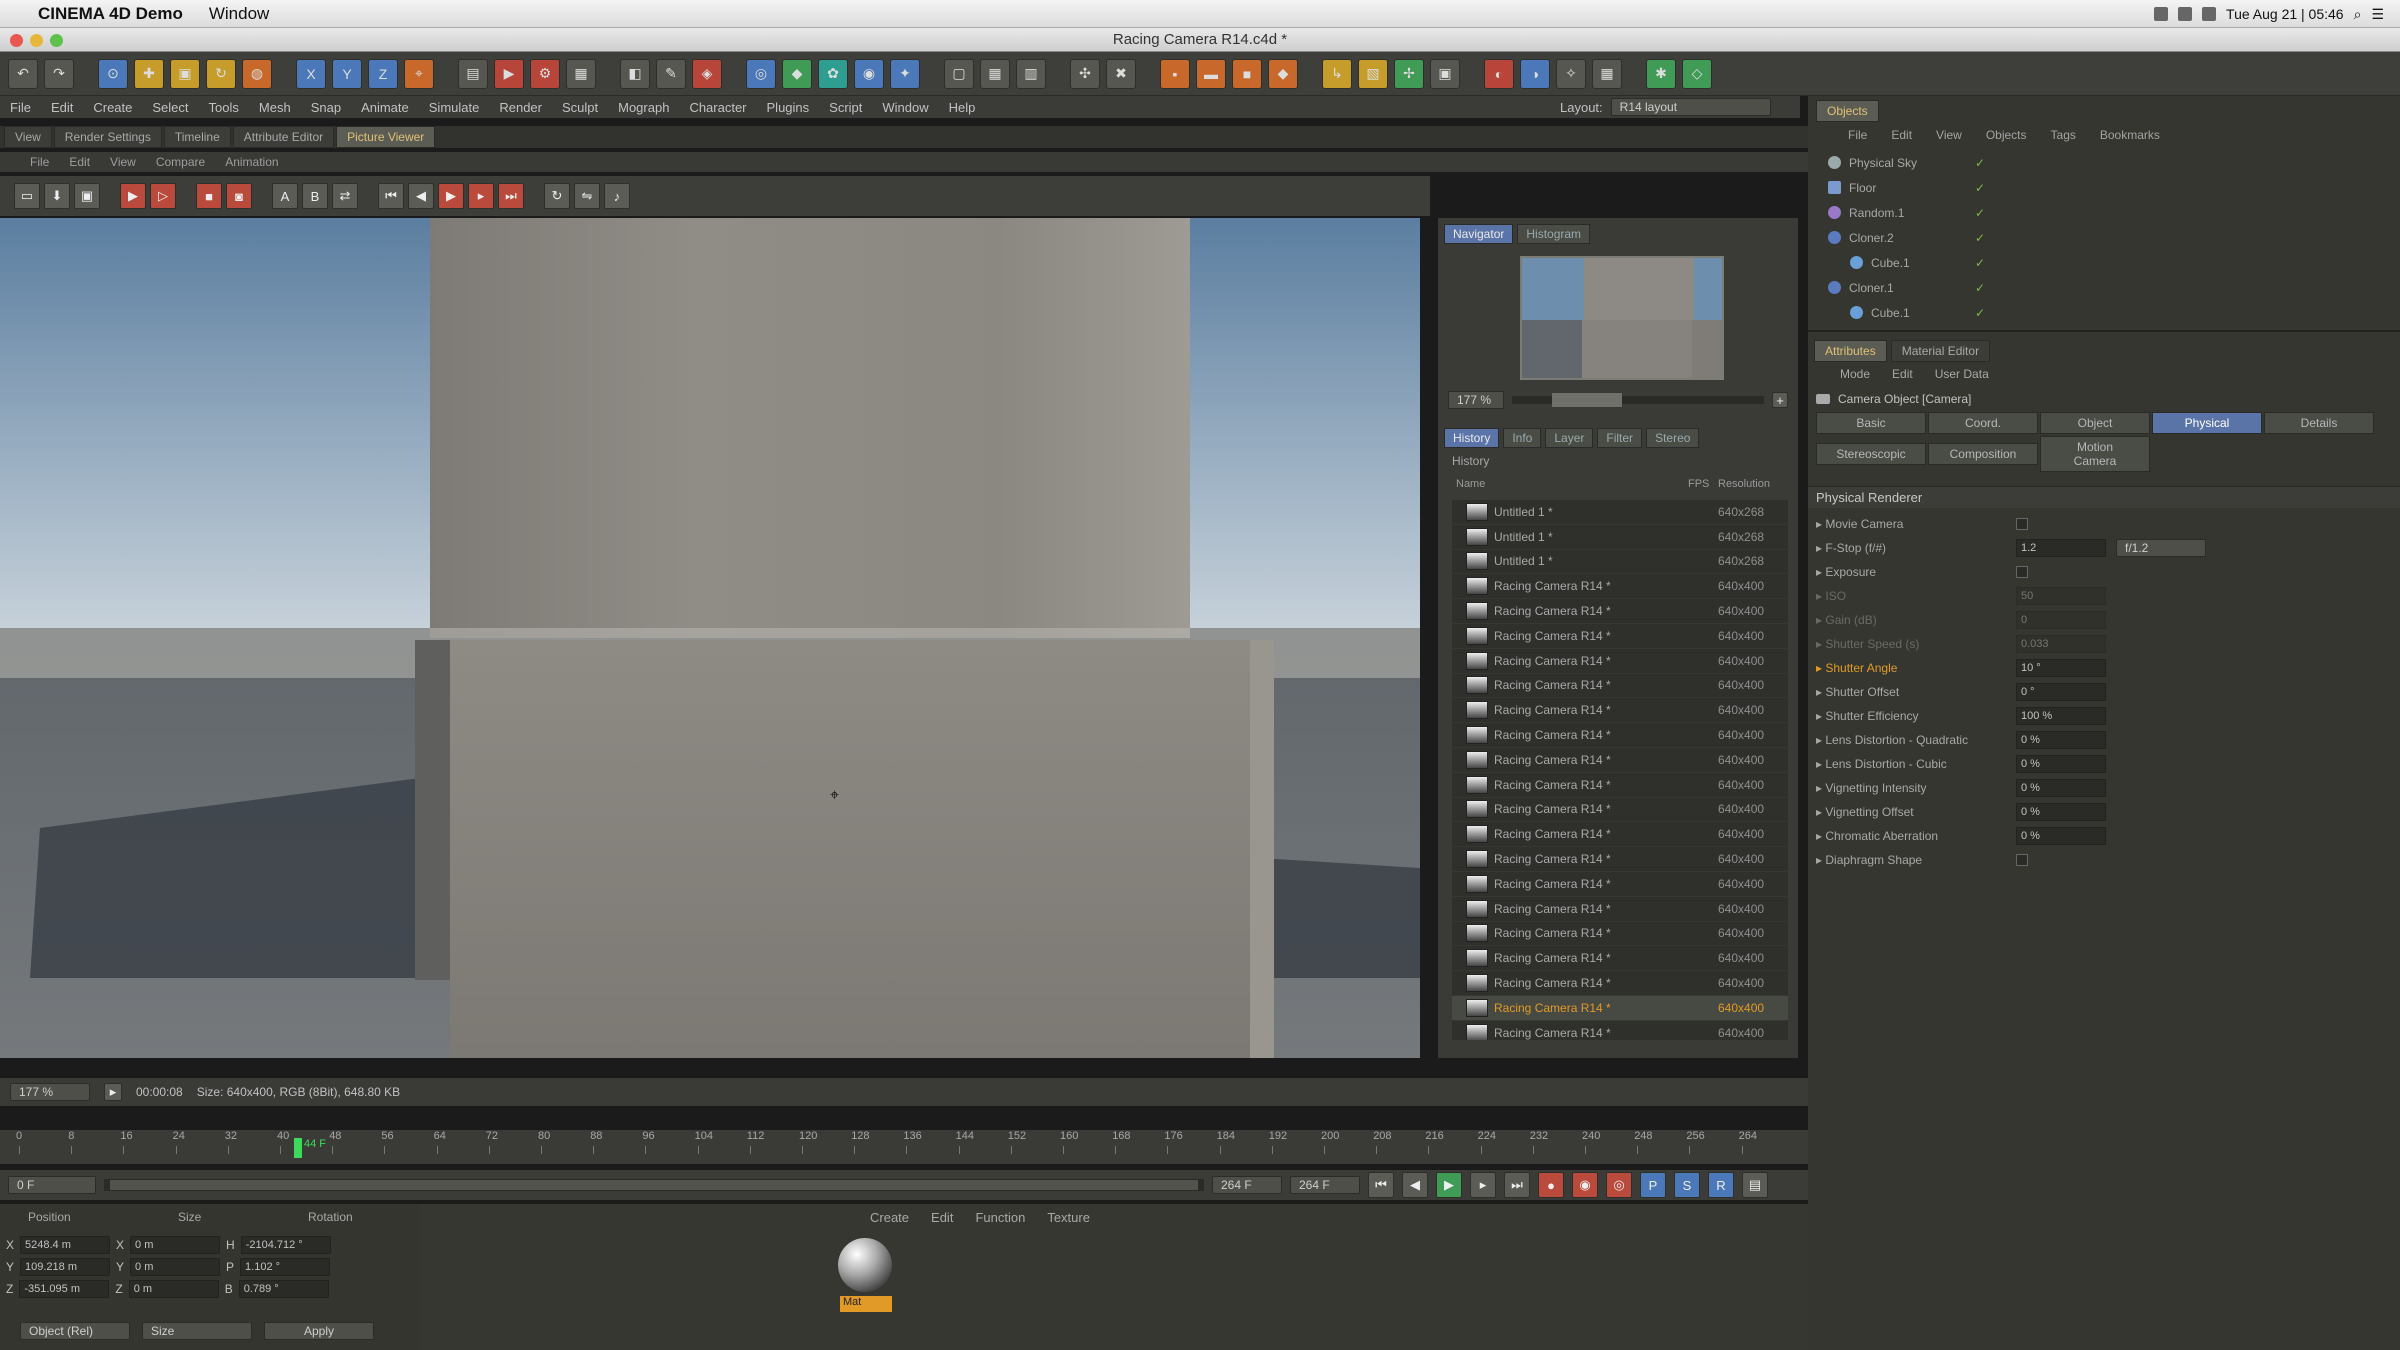  What do you see at coordinates (509, 73) in the screenshot?
I see `render-to-pv-icon: ▶` at bounding box center [509, 73].